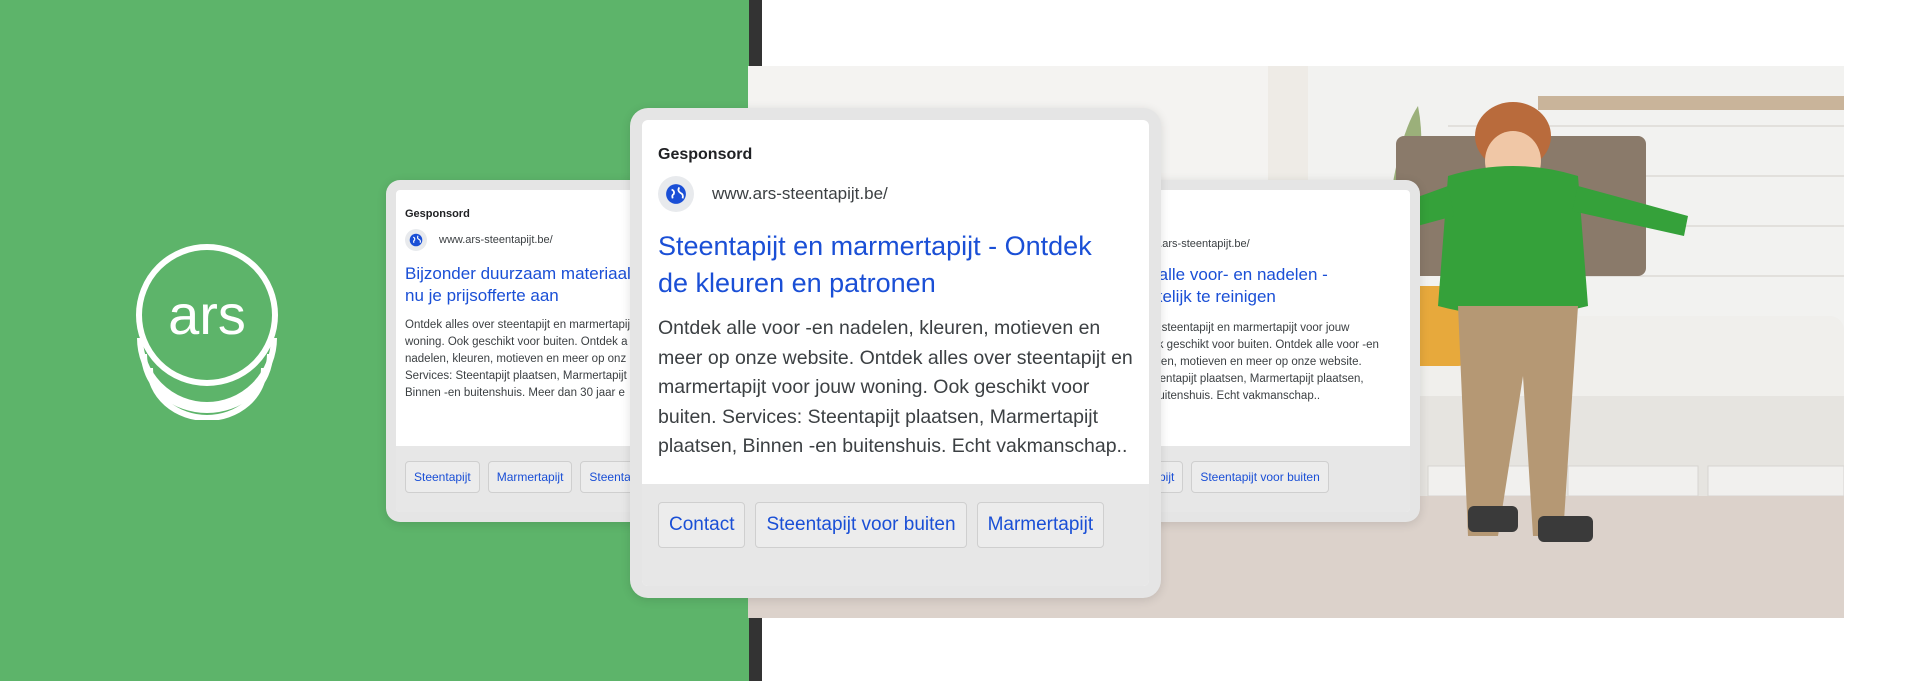 The image size is (1917, 681). What do you see at coordinates (1232, 274) in the screenshot?
I see `headline-line: ek alle voor- en nadelen -` at bounding box center [1232, 274].